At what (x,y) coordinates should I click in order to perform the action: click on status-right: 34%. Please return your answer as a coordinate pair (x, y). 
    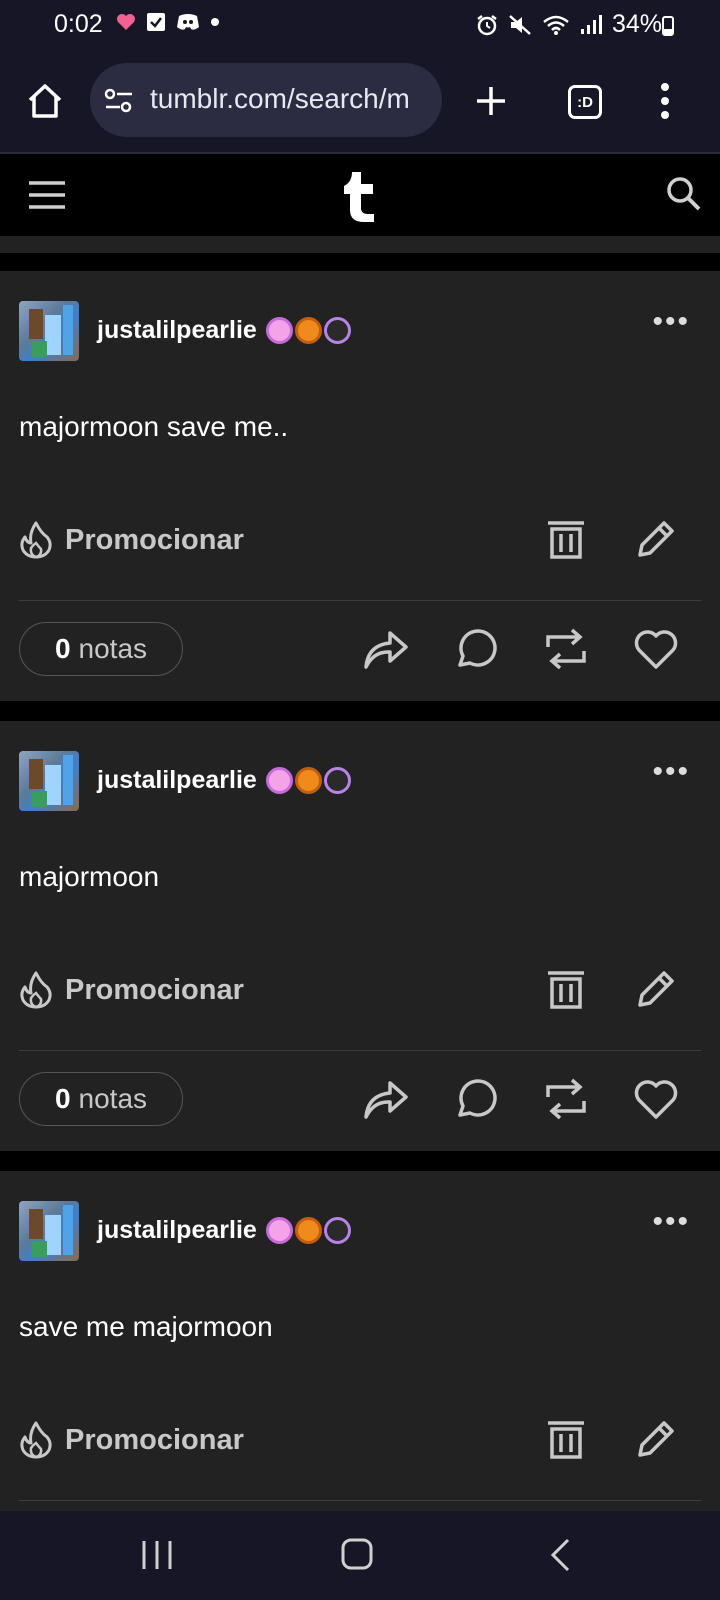
    Looking at the image, I should click on (569, 24).